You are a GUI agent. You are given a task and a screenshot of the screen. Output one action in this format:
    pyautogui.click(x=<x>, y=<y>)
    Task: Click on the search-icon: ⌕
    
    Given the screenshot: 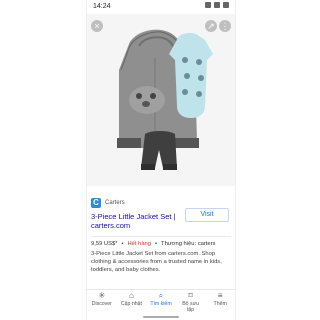 What is the action you would take?
    pyautogui.click(x=161, y=295)
    